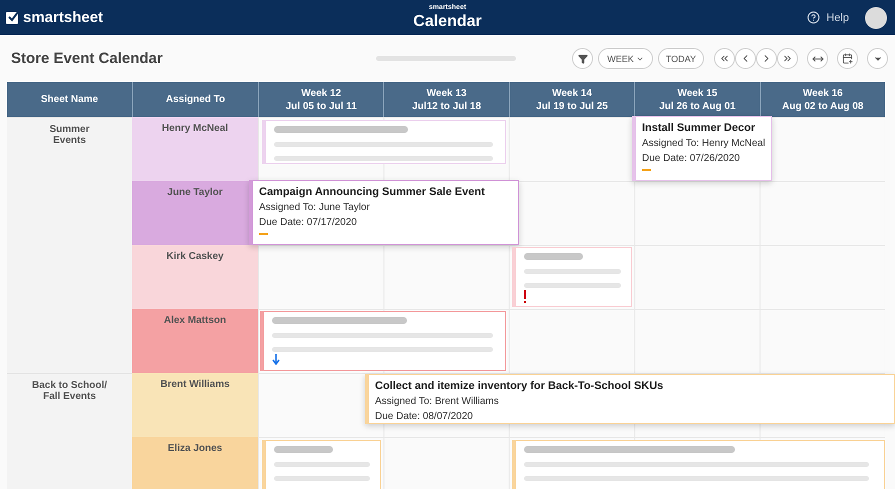 The height and width of the screenshot is (489, 895). What do you see at coordinates (321, 93) in the screenshot?
I see `column-label: Week 12` at bounding box center [321, 93].